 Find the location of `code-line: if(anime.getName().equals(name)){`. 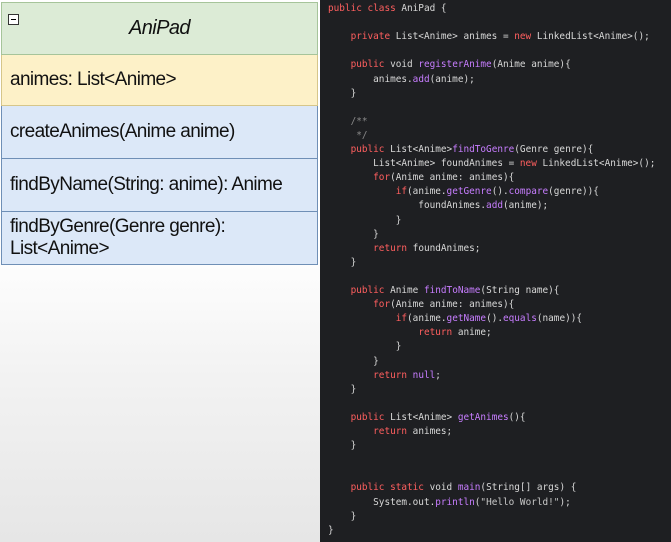

code-line: if(anime.getName().equals(name)){ is located at coordinates (455, 319).